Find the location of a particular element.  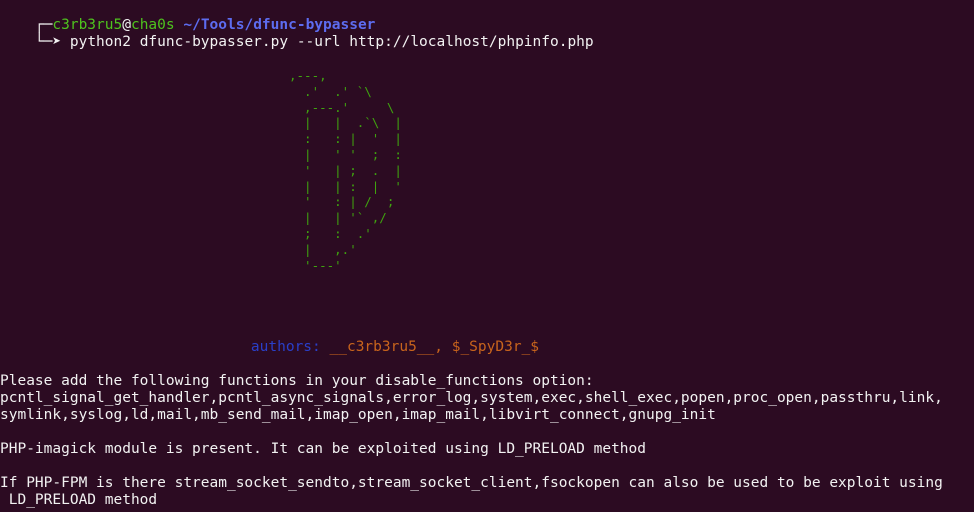

authors-label: authors: is located at coordinates (285, 347).